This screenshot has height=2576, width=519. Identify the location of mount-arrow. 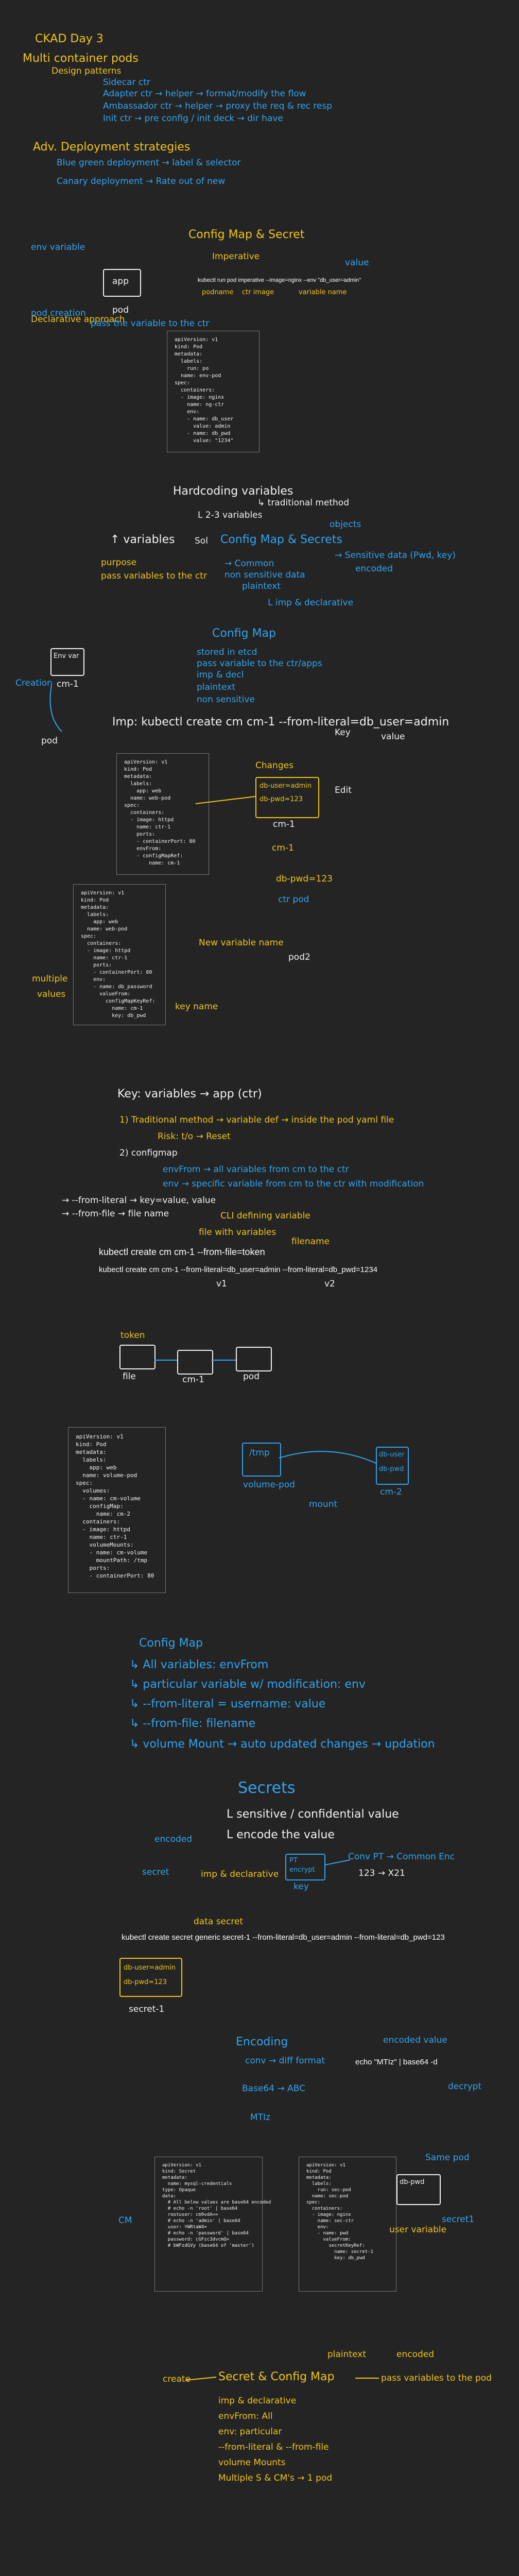
(327, 1457).